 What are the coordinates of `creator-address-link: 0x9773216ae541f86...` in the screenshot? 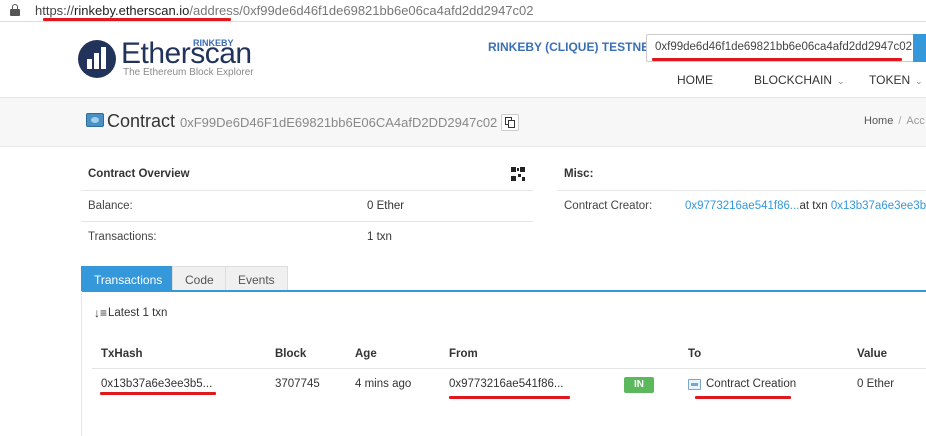 It's located at (742, 206).